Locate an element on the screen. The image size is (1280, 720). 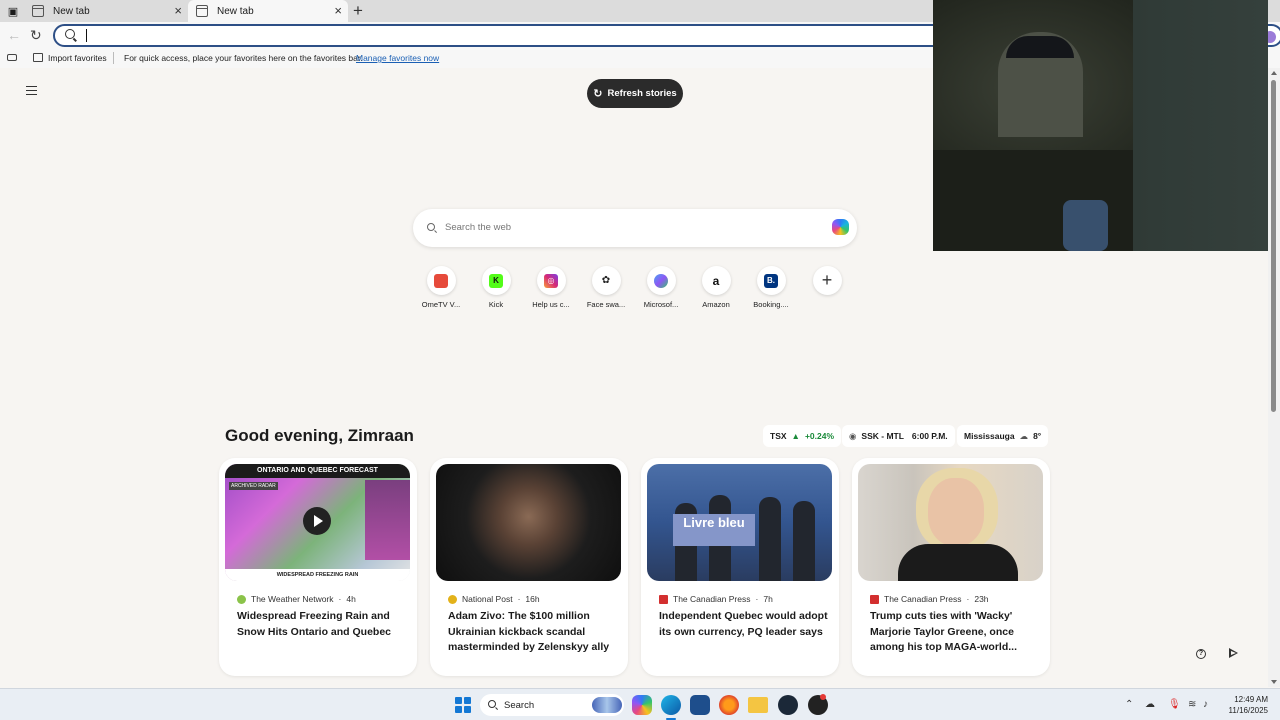
web-search-box: Search the web is located at coordinates (635, 228).